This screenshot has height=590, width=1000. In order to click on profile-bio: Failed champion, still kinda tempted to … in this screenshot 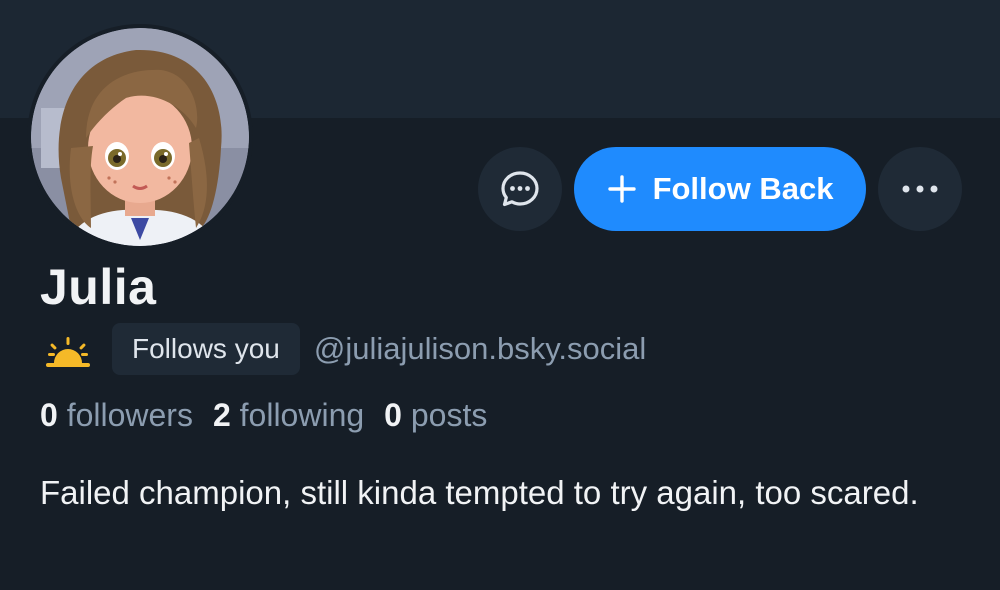, I will do `click(479, 492)`.